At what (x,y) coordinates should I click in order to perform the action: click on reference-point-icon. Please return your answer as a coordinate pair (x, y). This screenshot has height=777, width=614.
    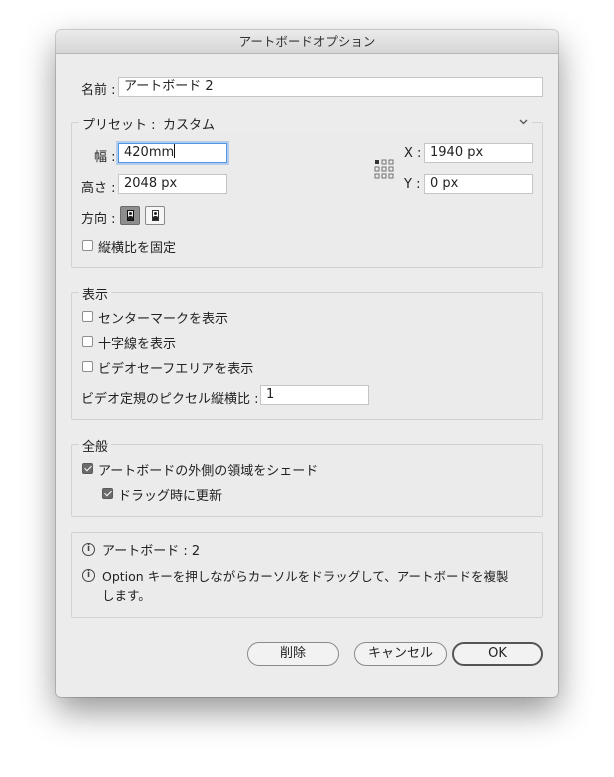
    Looking at the image, I should click on (384, 169).